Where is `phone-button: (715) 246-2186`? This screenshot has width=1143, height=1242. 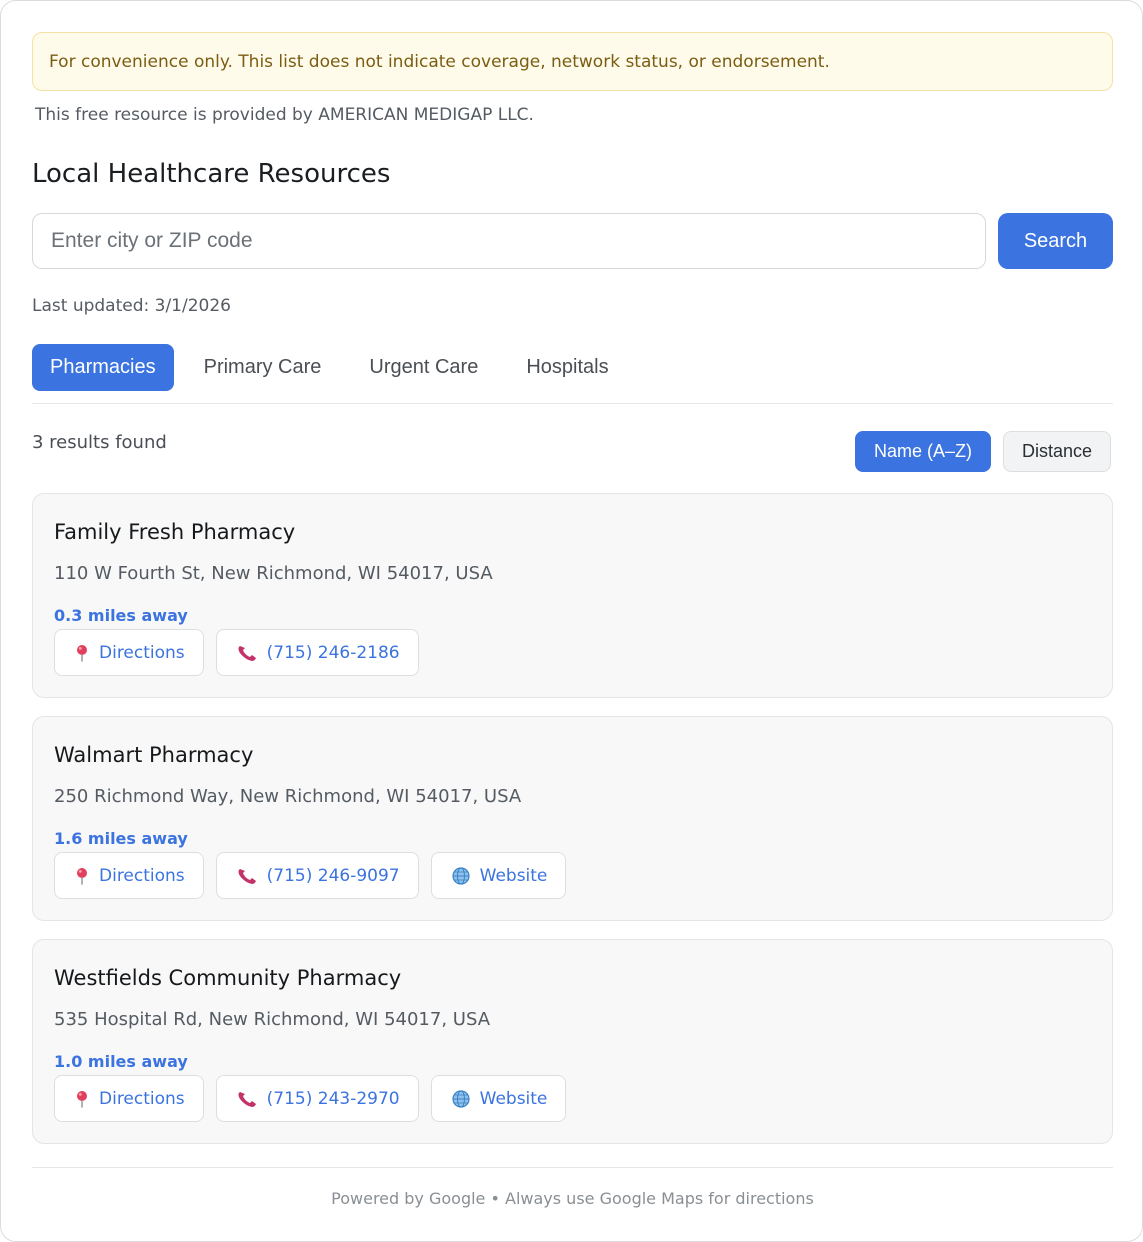 phone-button: (715) 246-2186 is located at coordinates (317, 652).